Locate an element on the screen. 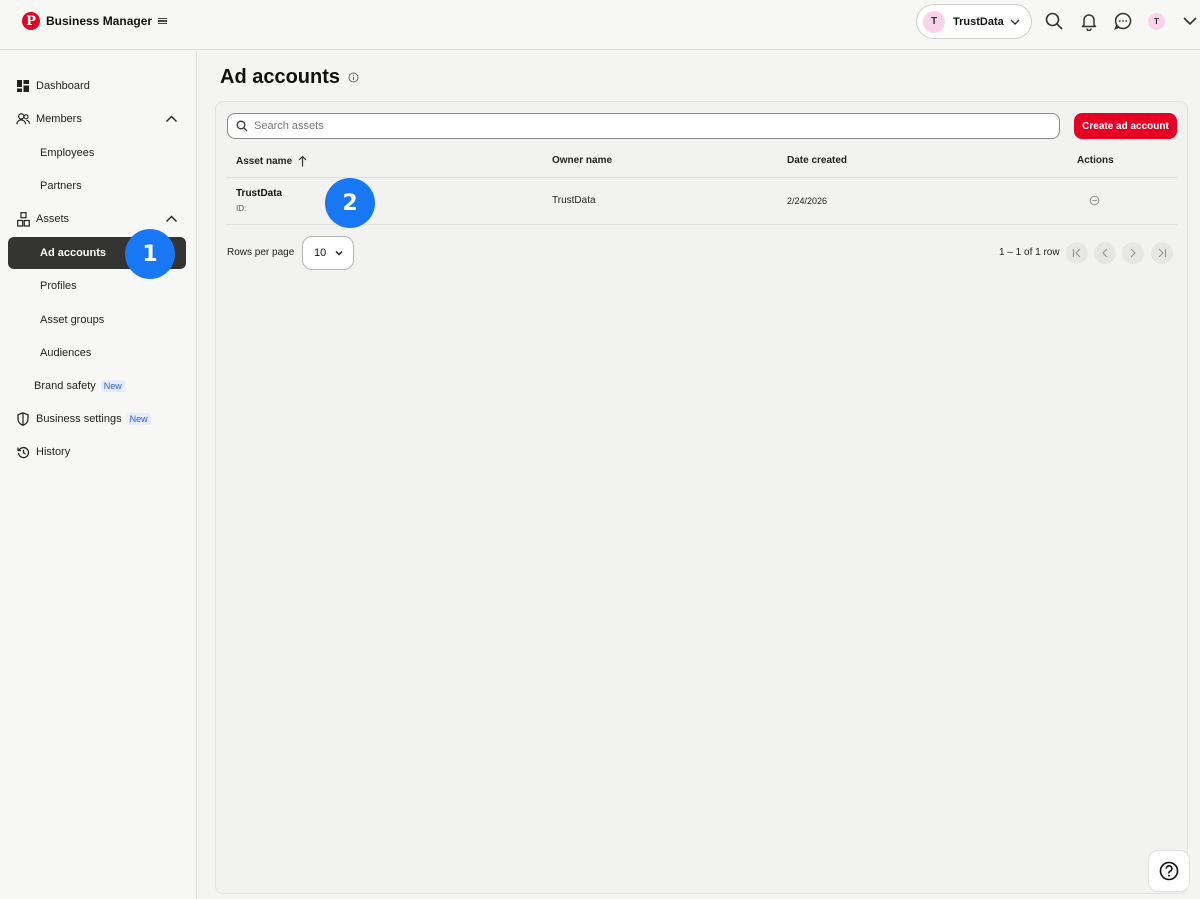 The height and width of the screenshot is (899, 1200). brand: P Business Manager is located at coordinates (95, 21).